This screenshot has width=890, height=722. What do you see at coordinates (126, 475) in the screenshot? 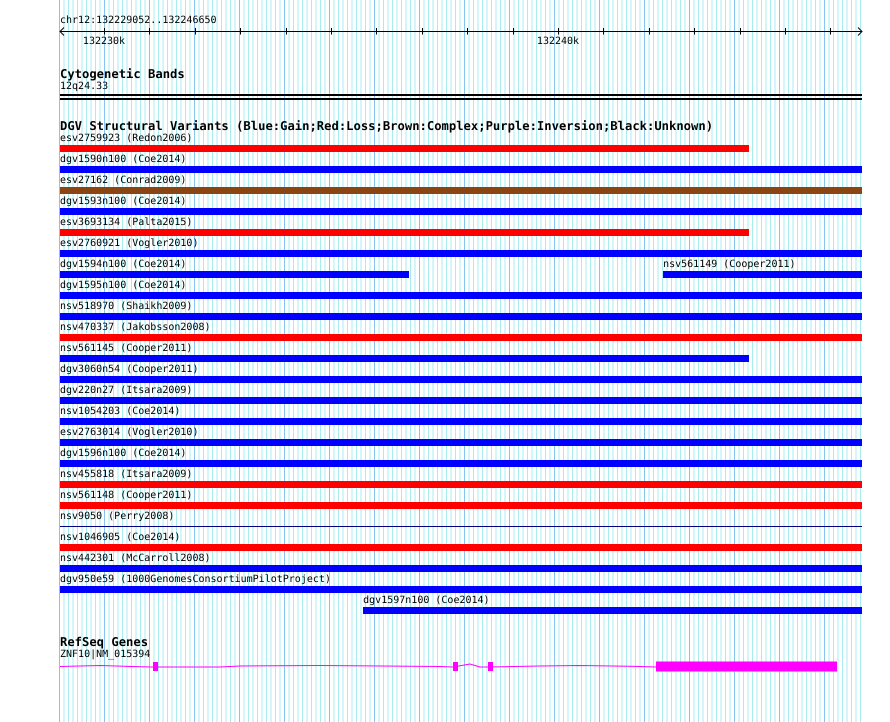
I see `variant-label: nsv455818 (Itsara2009)` at bounding box center [126, 475].